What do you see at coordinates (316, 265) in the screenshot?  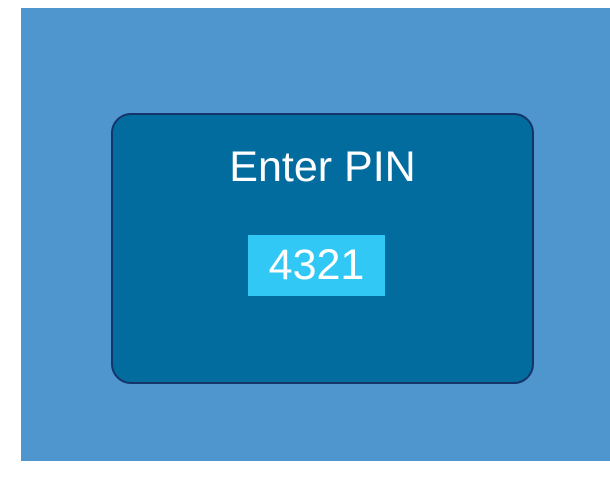 I see `pin-input: 4321` at bounding box center [316, 265].